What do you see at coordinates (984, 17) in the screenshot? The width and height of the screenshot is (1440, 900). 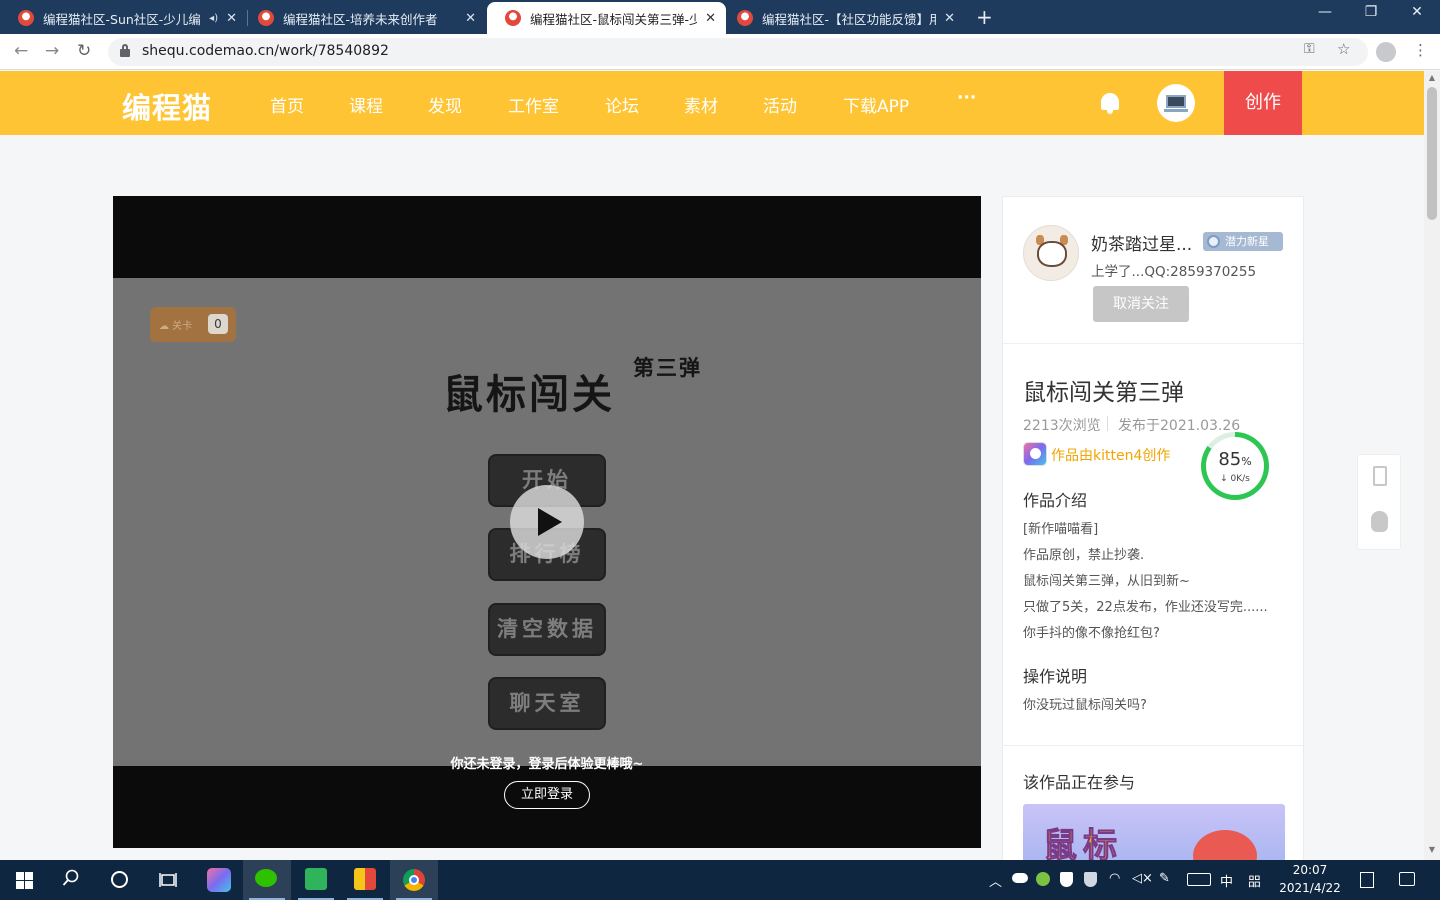 I see `new-tab-button: +` at bounding box center [984, 17].